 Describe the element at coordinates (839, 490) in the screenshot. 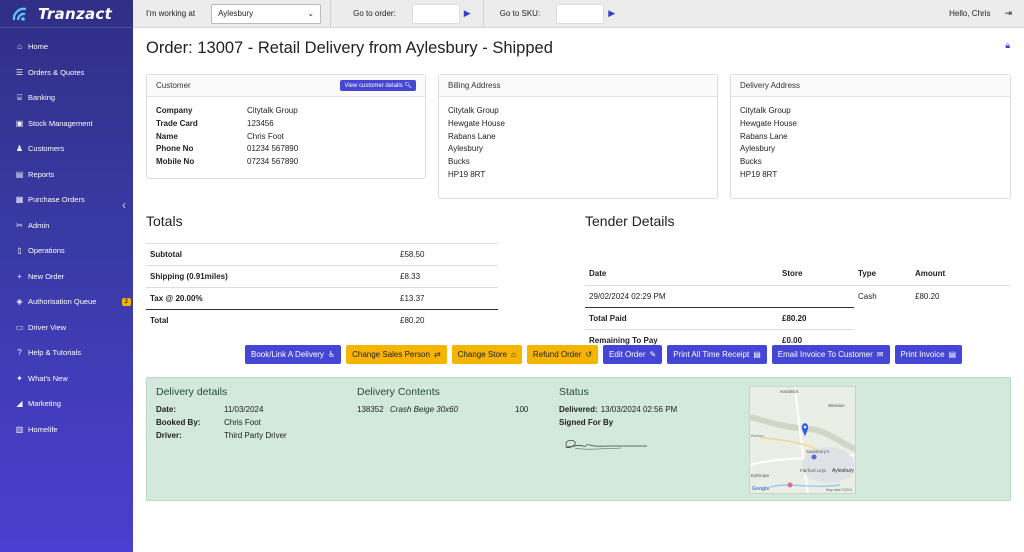

I see `map-attribution: Map data ©2024` at that location.